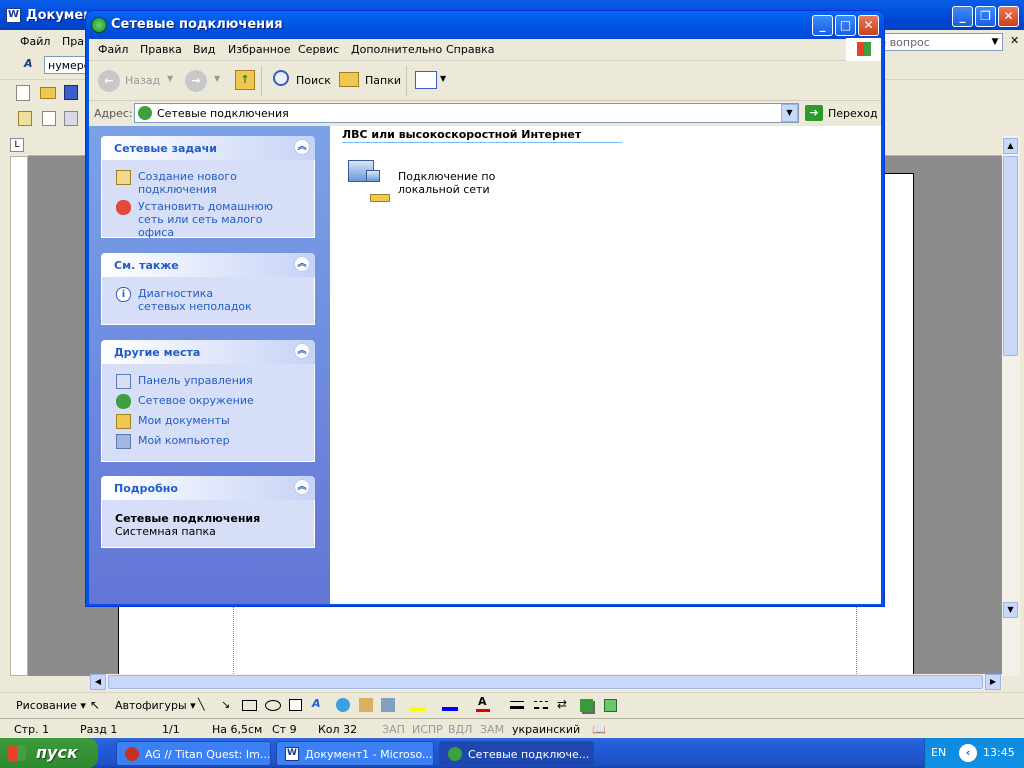 The image size is (1024, 768). Describe the element at coordinates (470, 49) in the screenshot. I see `menu-help: Справка` at that location.